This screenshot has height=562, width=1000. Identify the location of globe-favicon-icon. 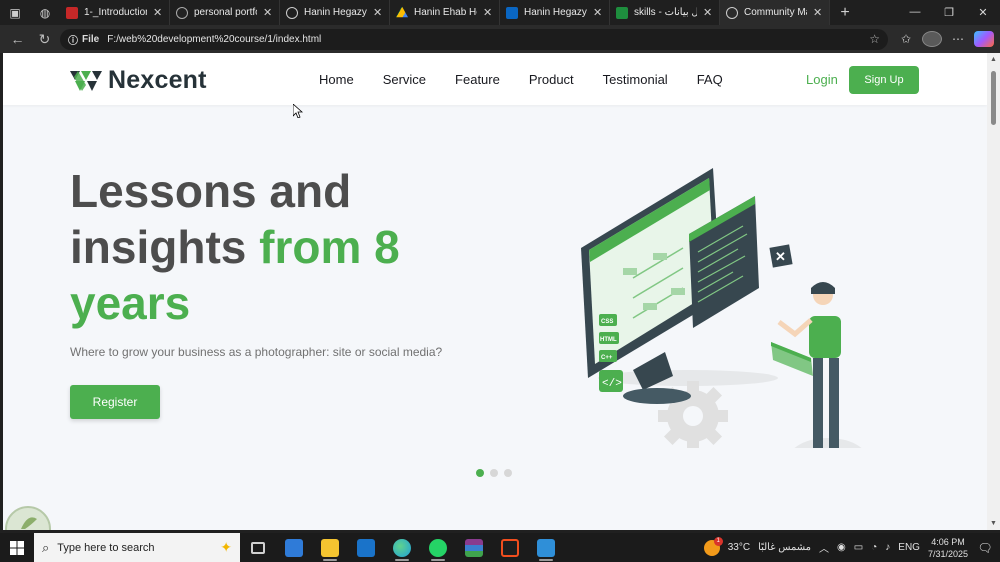
(732, 12).